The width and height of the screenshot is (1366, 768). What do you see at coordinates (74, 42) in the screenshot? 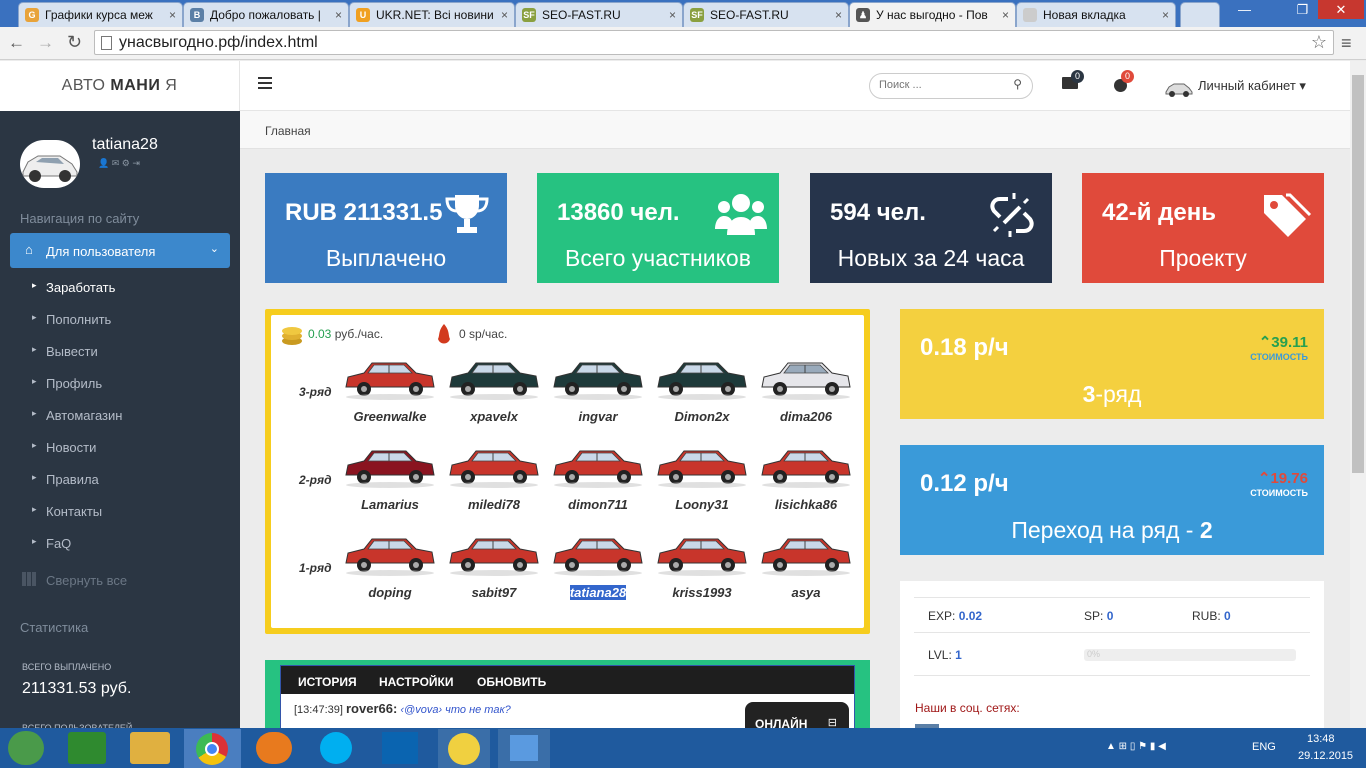
I see `reload-icon: ↻` at bounding box center [74, 42].